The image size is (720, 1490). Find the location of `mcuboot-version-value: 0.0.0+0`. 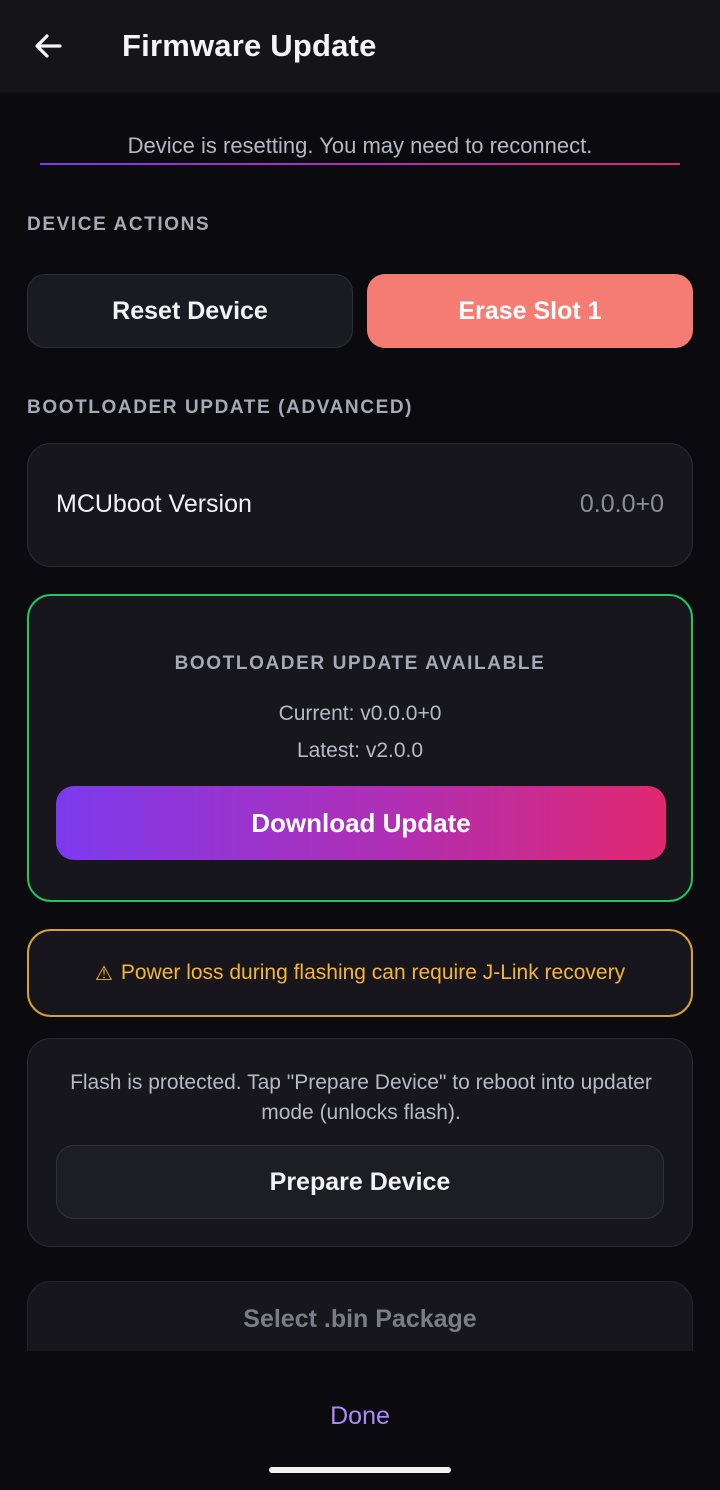

mcuboot-version-value: 0.0.0+0 is located at coordinates (621, 504).